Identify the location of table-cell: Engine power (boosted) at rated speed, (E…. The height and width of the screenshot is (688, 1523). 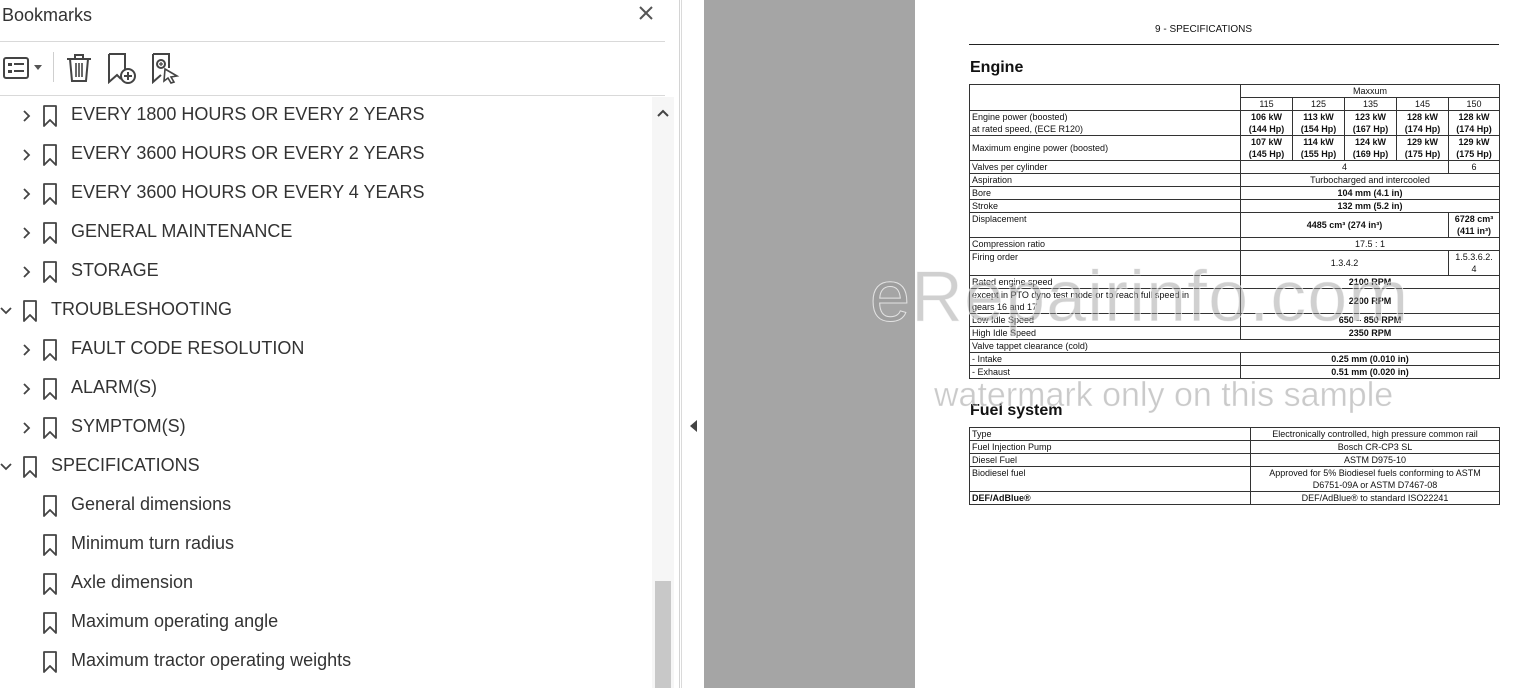
(1105, 123).